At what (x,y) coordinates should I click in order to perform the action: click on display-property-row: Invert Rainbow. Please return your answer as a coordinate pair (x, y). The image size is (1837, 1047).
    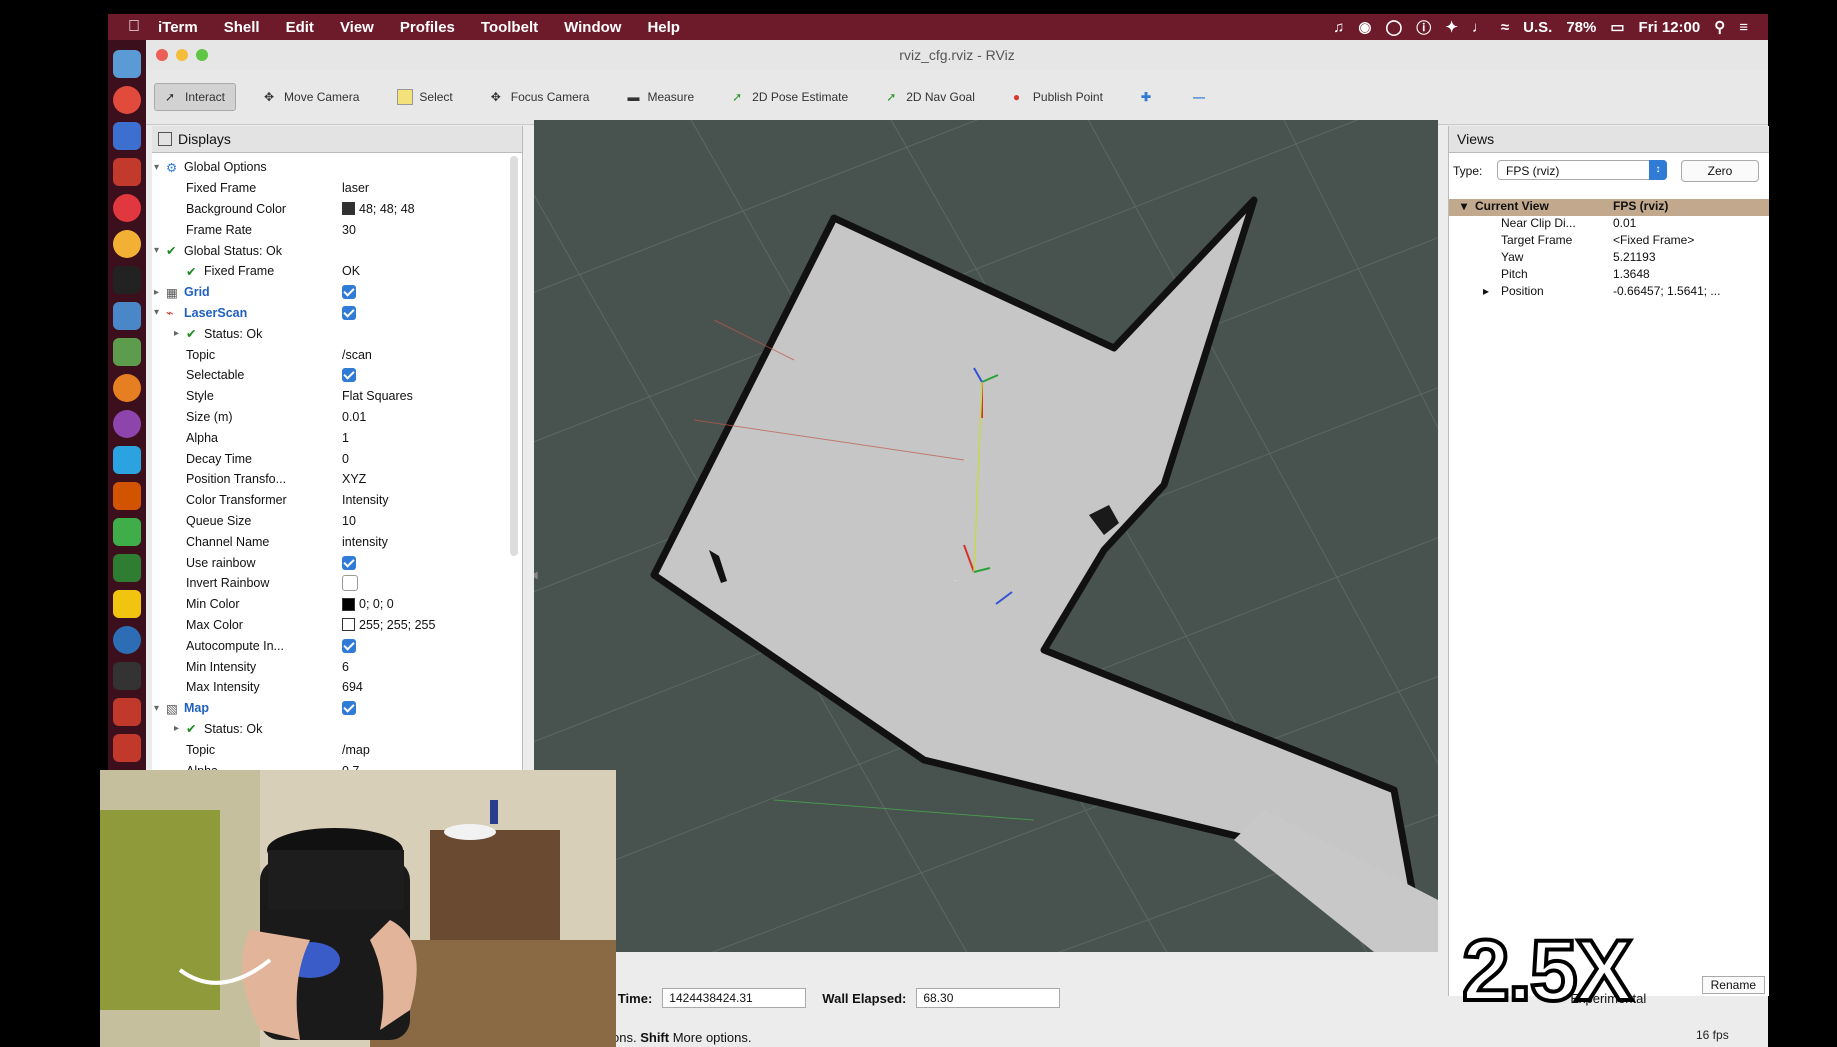
    Looking at the image, I should click on (337, 583).